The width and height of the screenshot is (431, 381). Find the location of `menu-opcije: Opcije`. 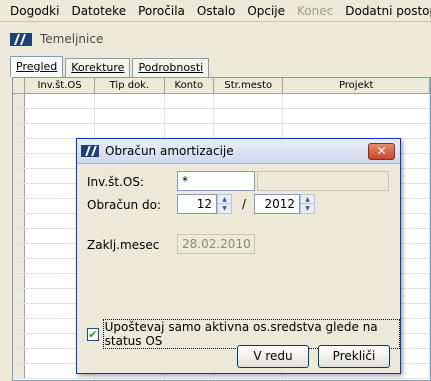

menu-opcije: Opcije is located at coordinates (266, 11).